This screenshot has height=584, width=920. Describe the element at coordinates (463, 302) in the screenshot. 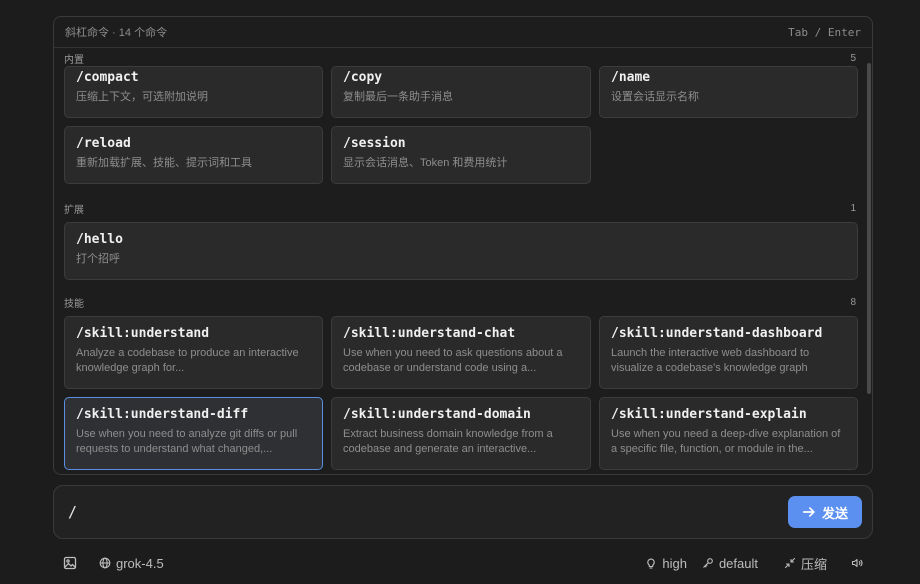

I see `section-header-skills: 技能 8` at that location.